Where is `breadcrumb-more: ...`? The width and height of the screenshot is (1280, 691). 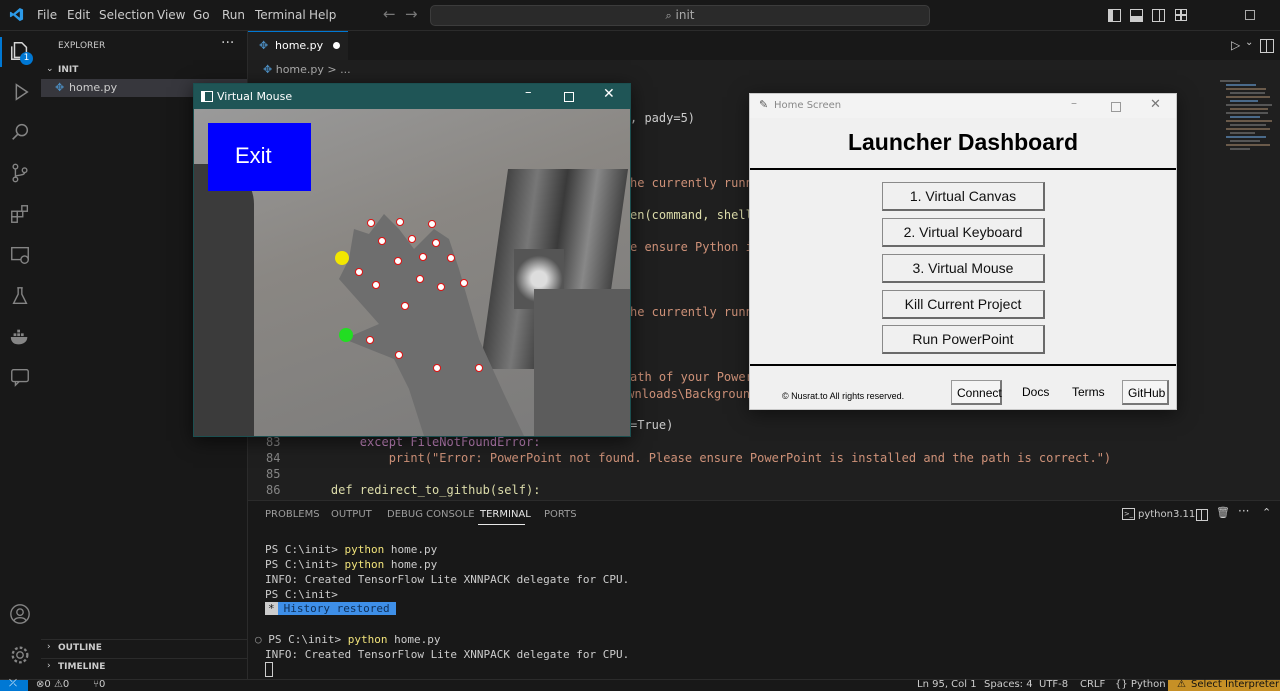 breadcrumb-more: ... is located at coordinates (345, 69).